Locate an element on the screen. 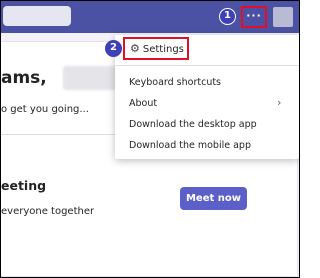 Image resolution: width=320 pixels, height=278 pixels. menu-item-settings: ⚙ Settings is located at coordinates (156, 48).